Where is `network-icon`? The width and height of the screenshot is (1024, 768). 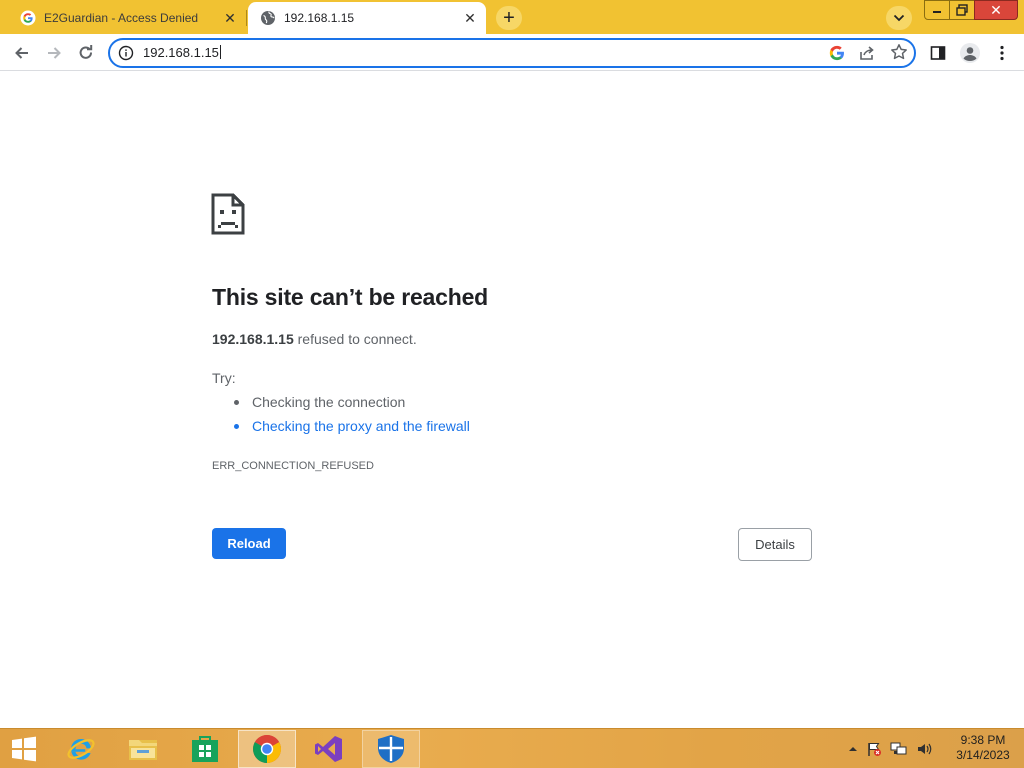
network-icon is located at coordinates (899, 749).